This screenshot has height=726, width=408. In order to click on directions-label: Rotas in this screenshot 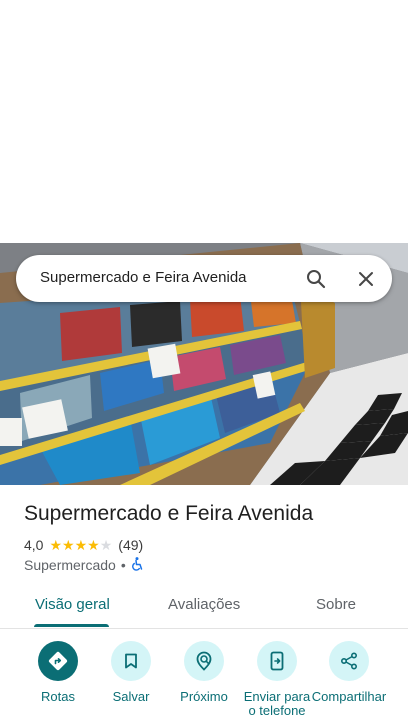, I will do `click(58, 696)`.